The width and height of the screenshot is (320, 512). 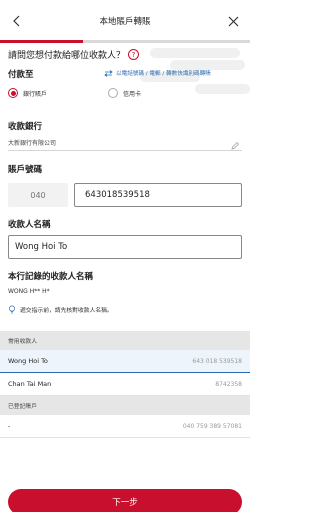 I want to click on payee-account: 040 759 389 57081, so click(x=212, y=426).